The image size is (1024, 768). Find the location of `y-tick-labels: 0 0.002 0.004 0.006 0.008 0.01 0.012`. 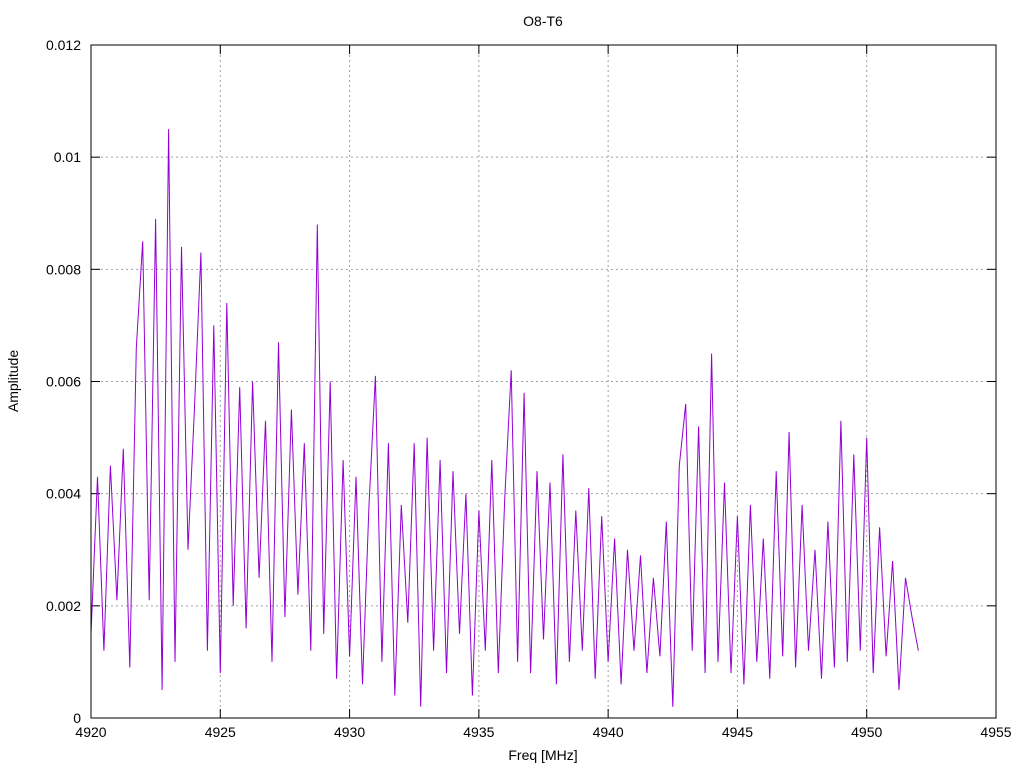

y-tick-labels: 0 0.002 0.004 0.006 0.008 0.01 0.012 is located at coordinates (63, 381).